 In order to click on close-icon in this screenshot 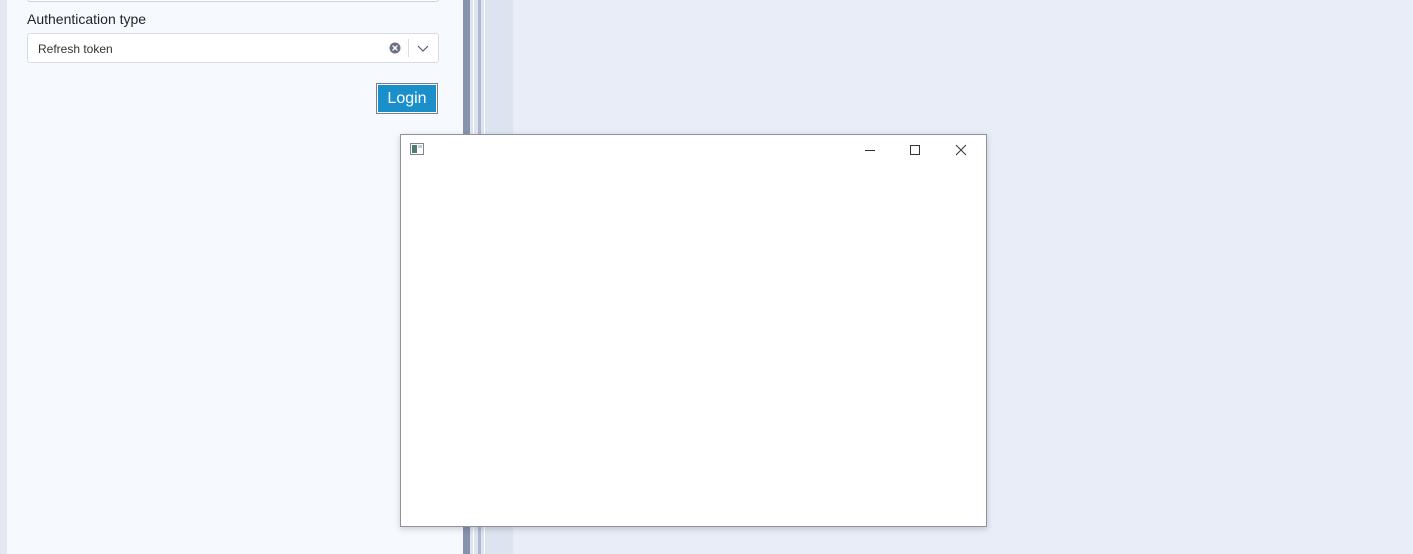, I will do `click(961, 150)`.